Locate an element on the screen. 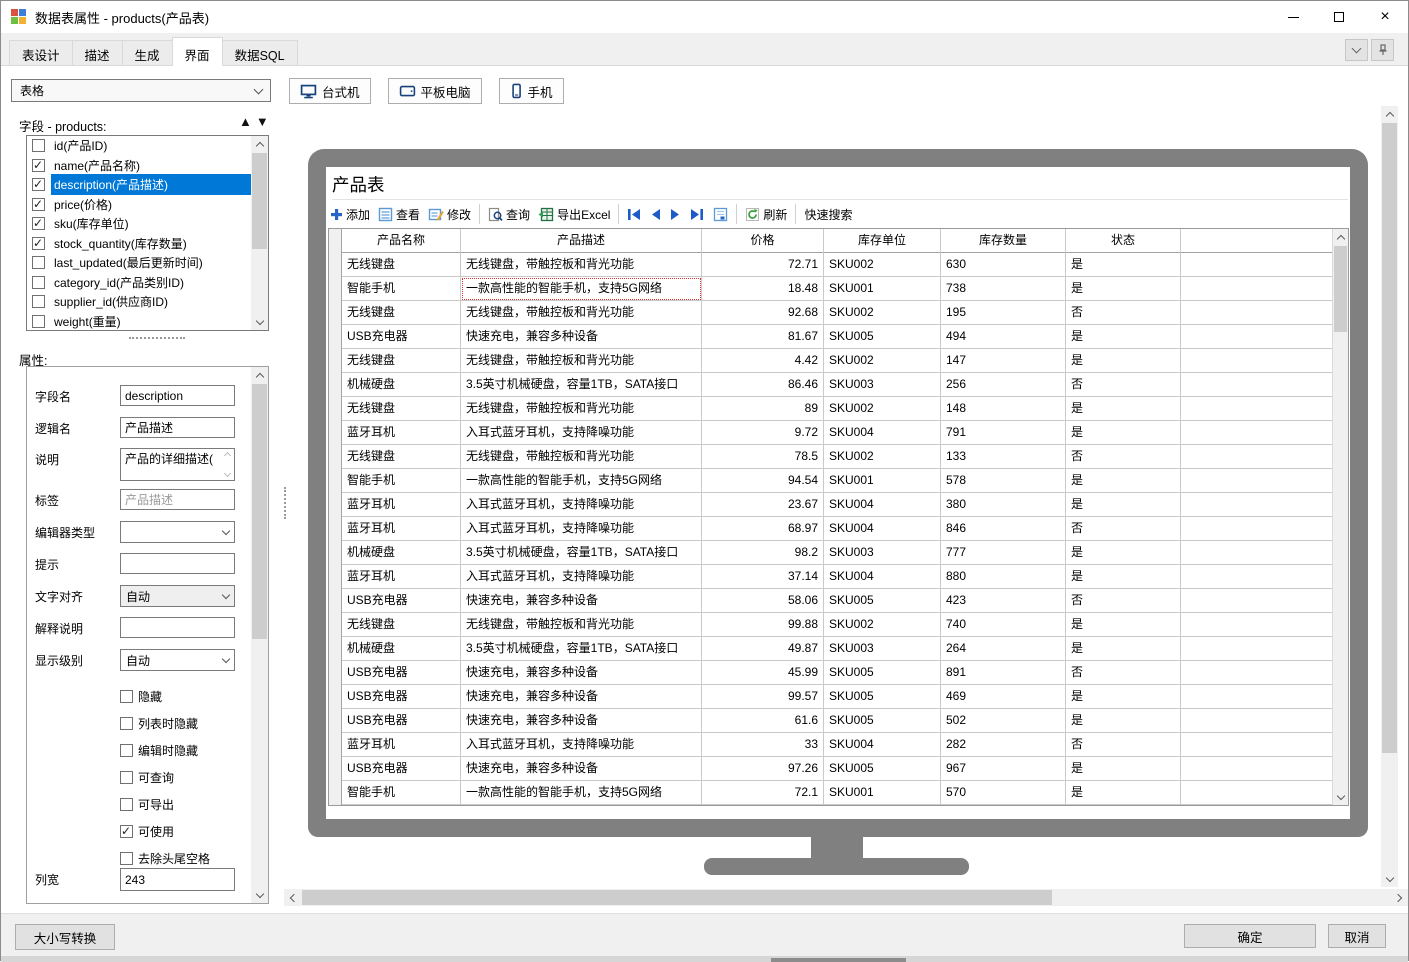 The width and height of the screenshot is (1409, 962). query-button: 查询 is located at coordinates (509, 214).